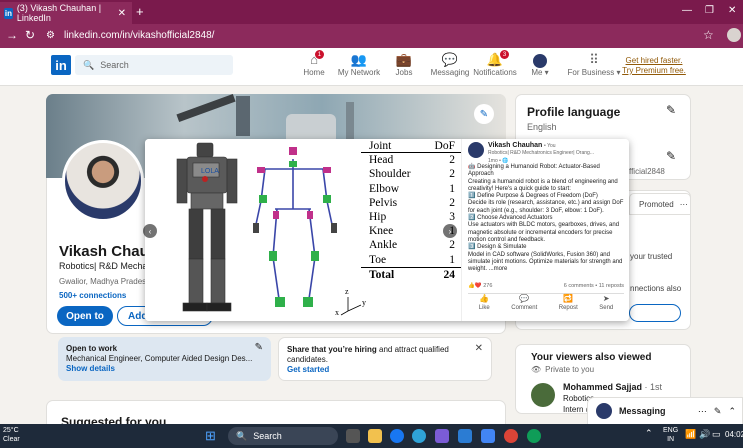  What do you see at coordinates (536, 369) in the screenshot?
I see `eye-icon: 👁` at bounding box center [536, 369].